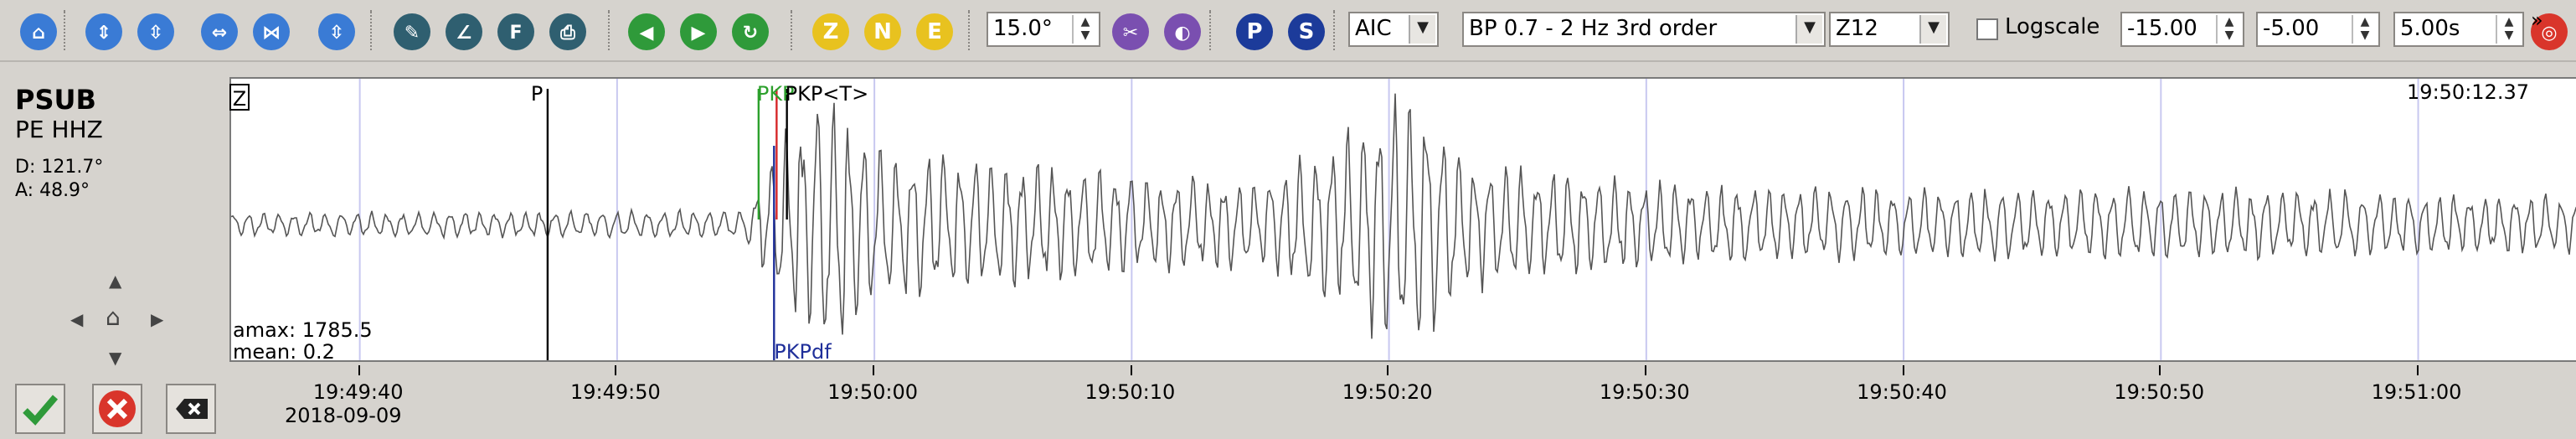 Image resolution: width=2576 pixels, height=439 pixels. Describe the element at coordinates (239, 97) in the screenshot. I see `component-badge: Z` at that location.